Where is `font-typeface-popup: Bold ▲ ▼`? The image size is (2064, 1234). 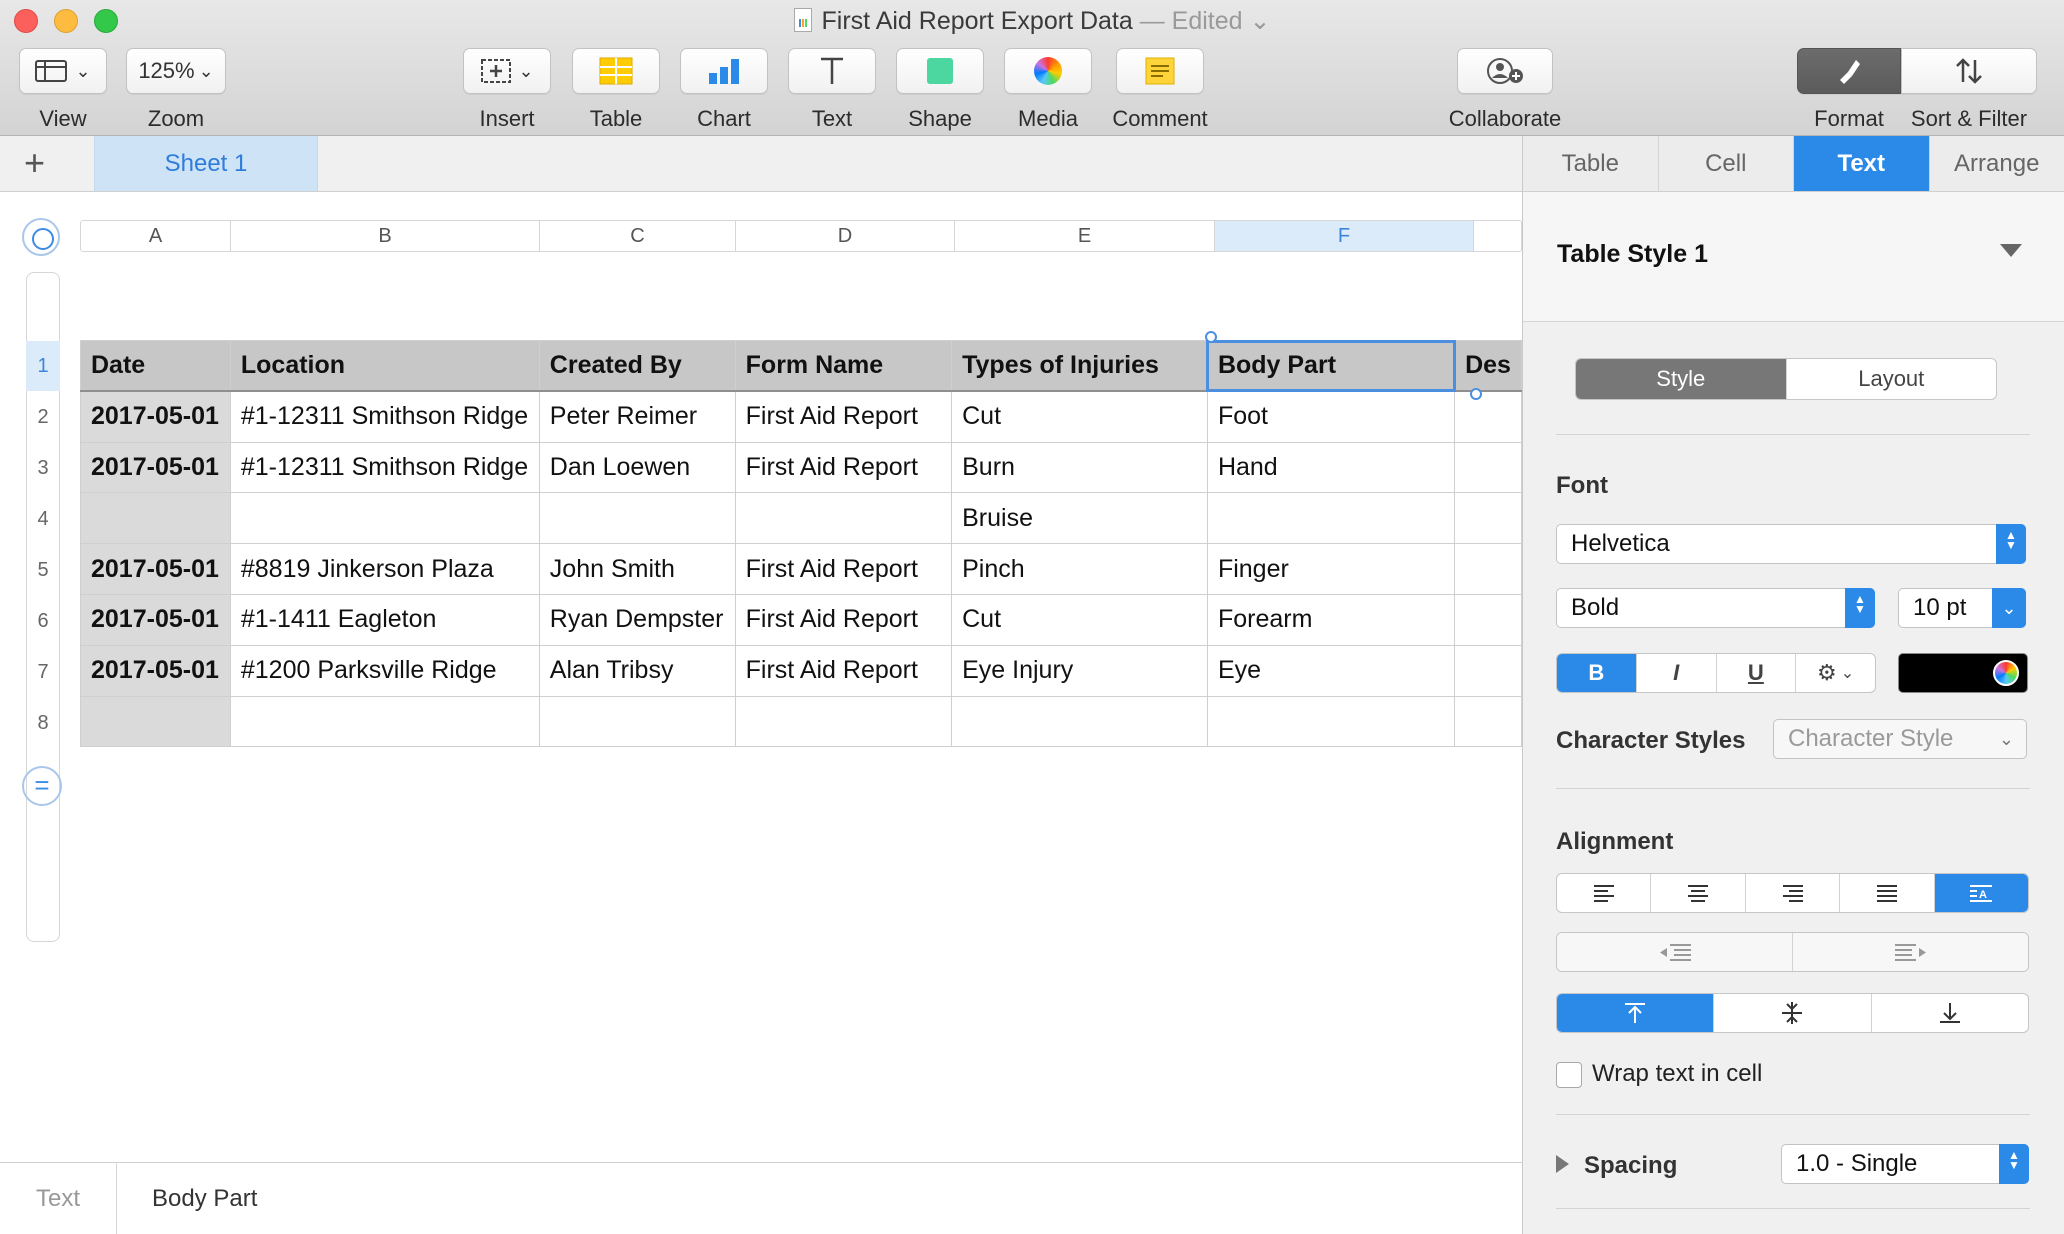 font-typeface-popup: Bold ▲ ▼ is located at coordinates (1715, 608).